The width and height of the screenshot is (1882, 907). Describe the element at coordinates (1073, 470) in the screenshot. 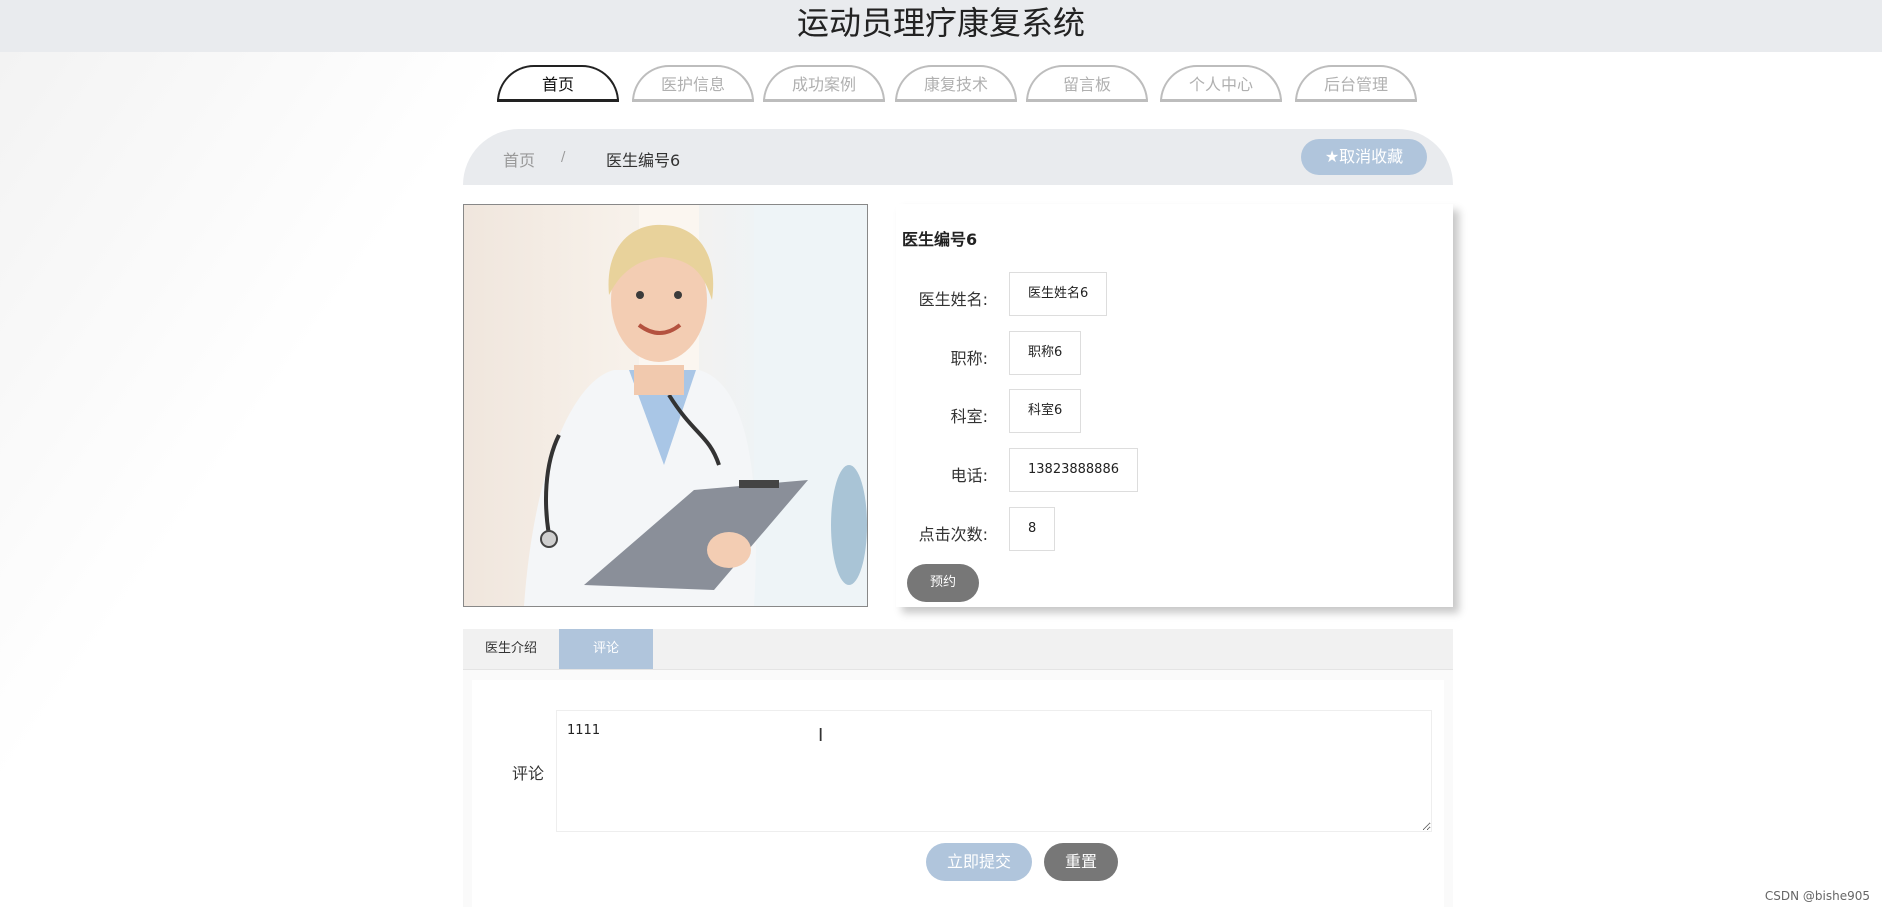

I see `phone-value: 13823888886` at that location.